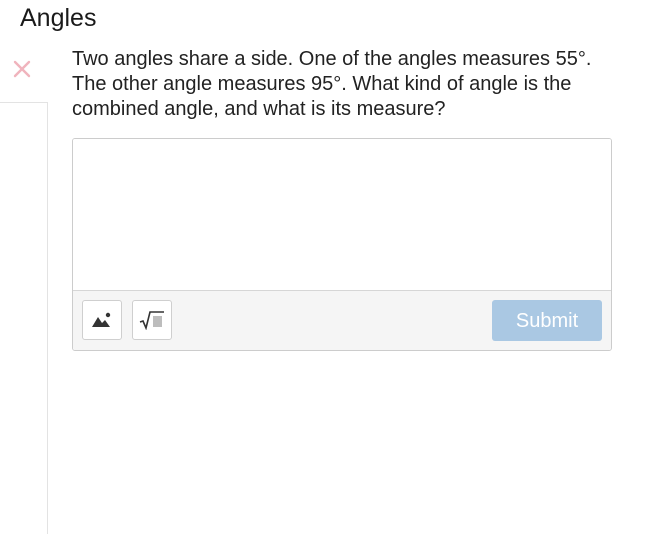 Image resolution: width=653 pixels, height=534 pixels. Describe the element at coordinates (547, 320) in the screenshot. I see `submit-button: Submit` at that location.